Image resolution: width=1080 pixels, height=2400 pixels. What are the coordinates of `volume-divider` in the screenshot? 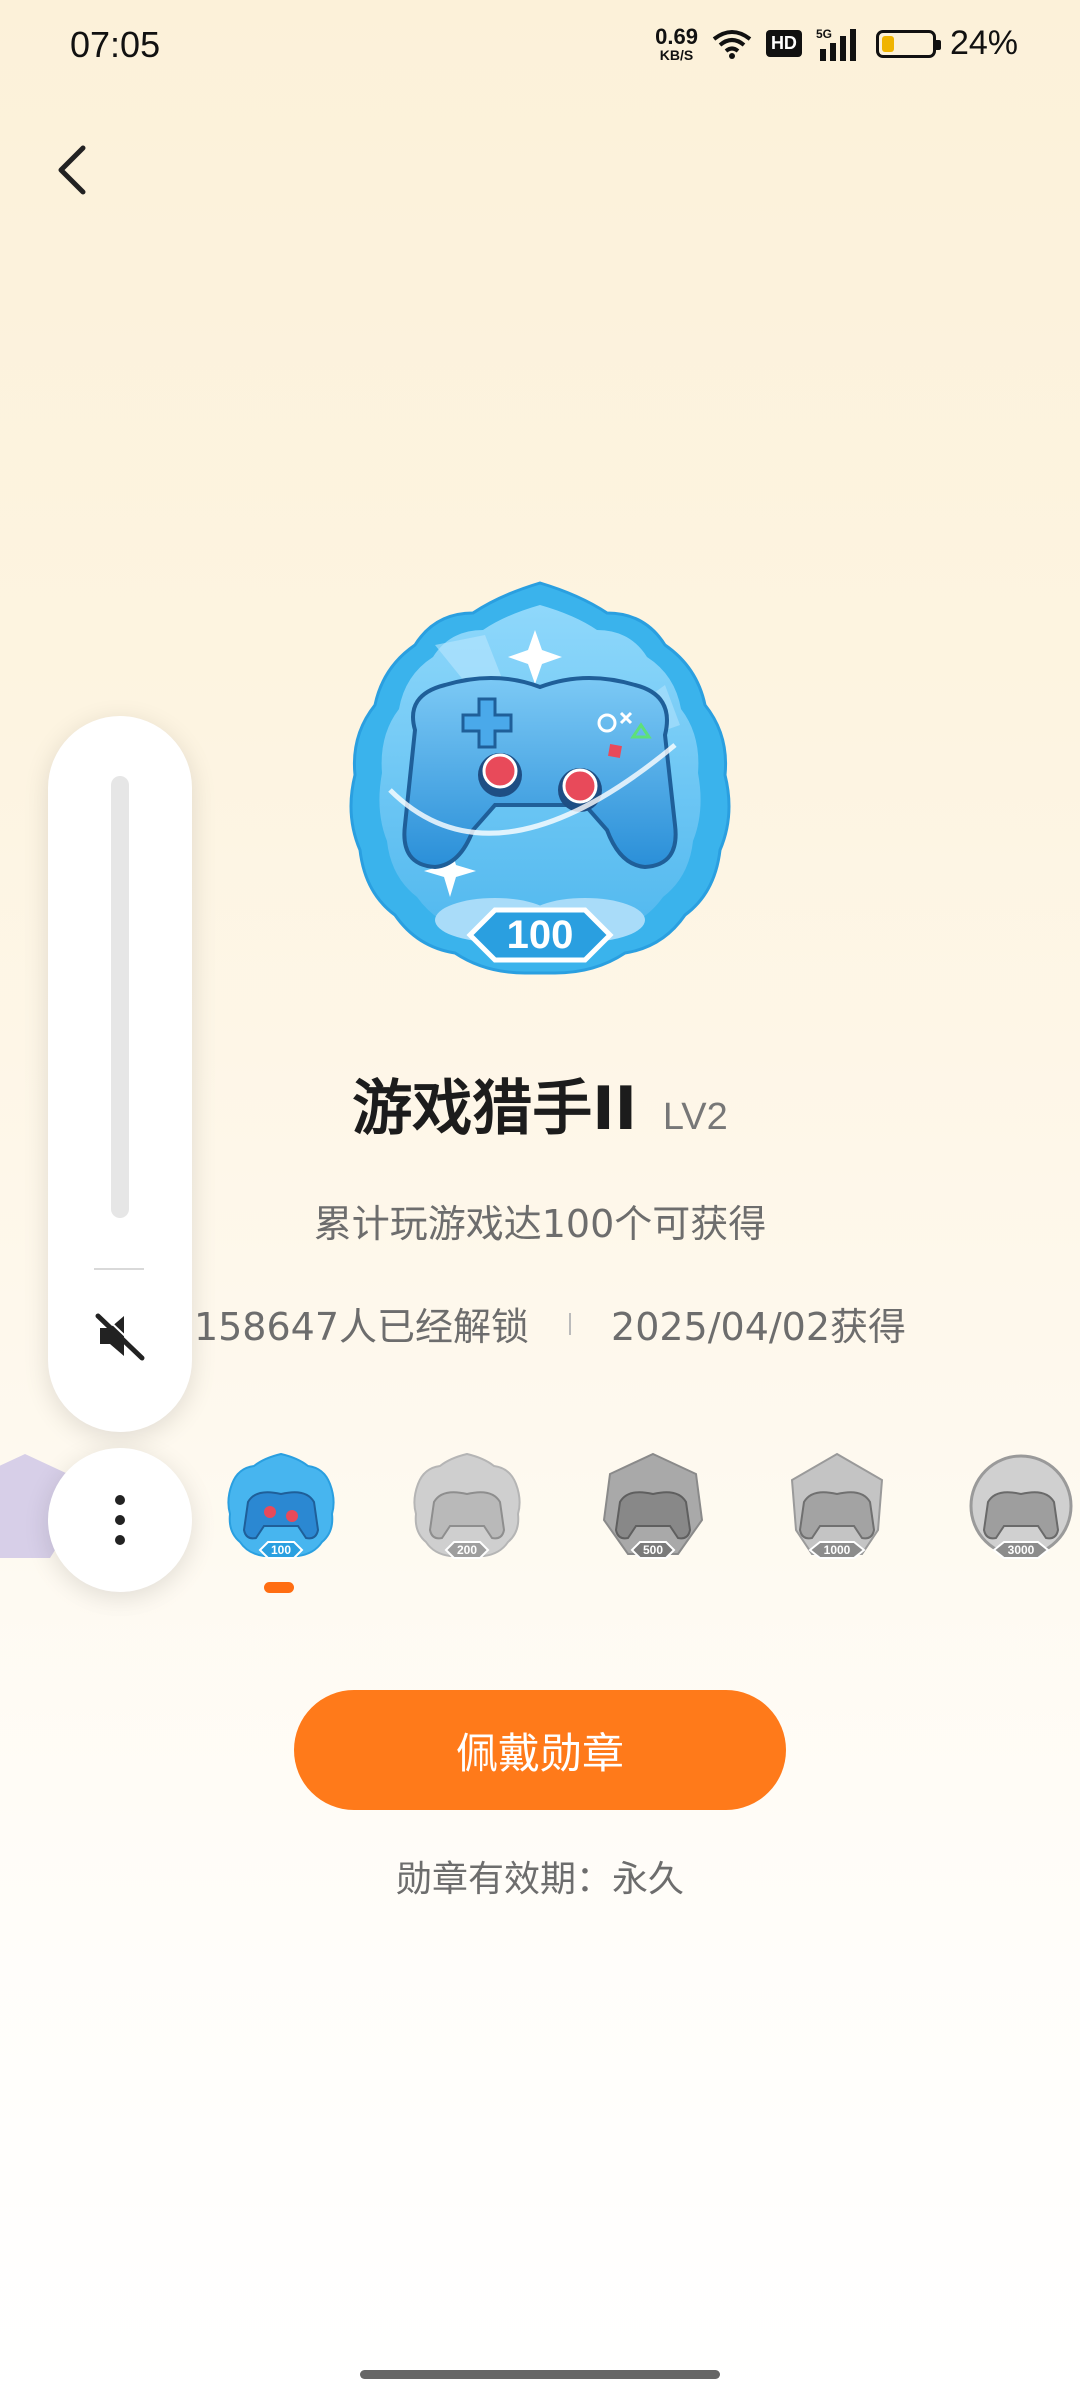 It's located at (119, 1269).